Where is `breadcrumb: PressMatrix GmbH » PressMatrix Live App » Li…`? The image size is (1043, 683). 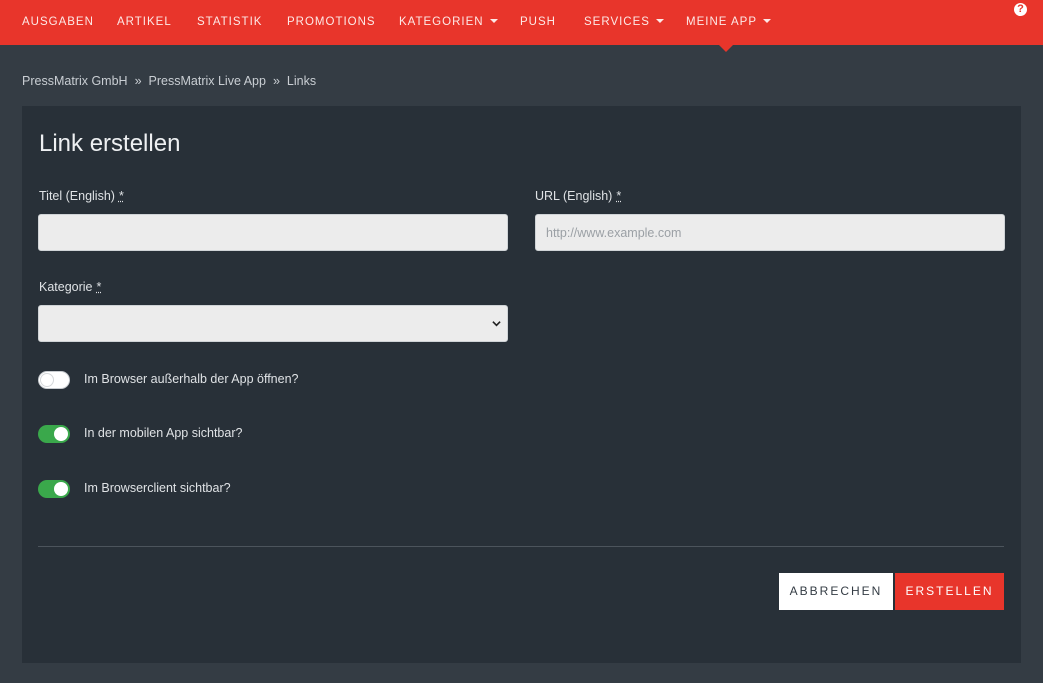 breadcrumb: PressMatrix GmbH » PressMatrix Live App » Li… is located at coordinates (169, 81).